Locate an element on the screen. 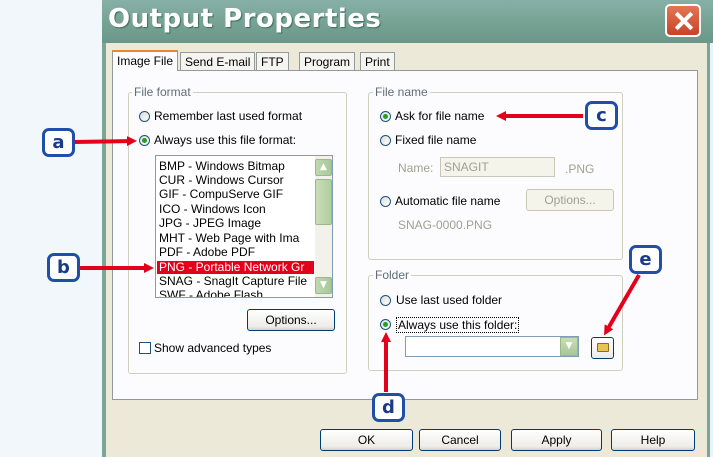  callout-a: a is located at coordinates (58, 142).